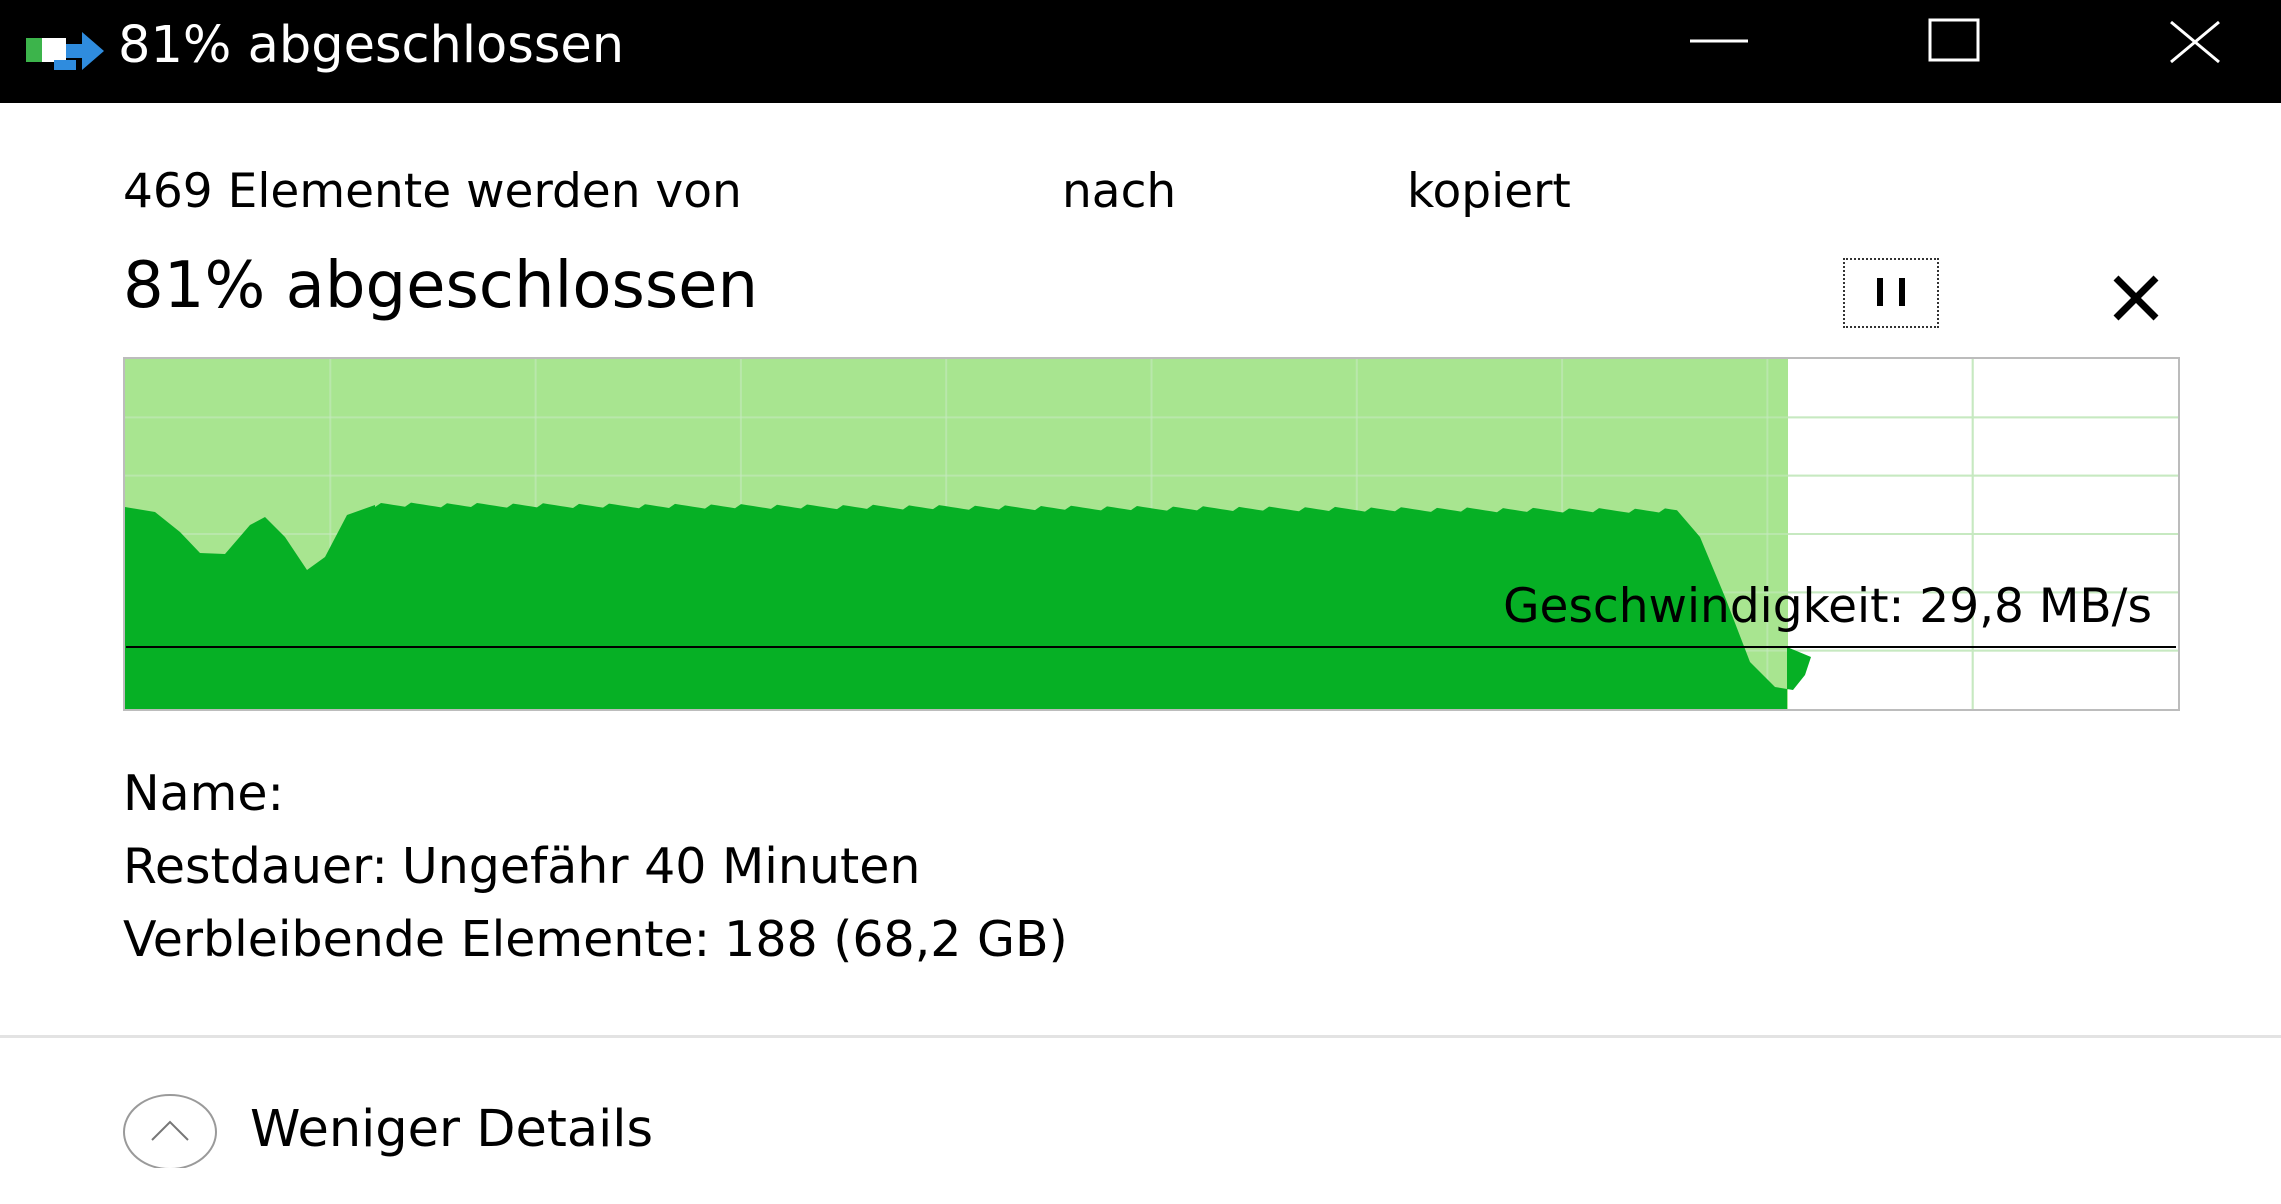 The height and width of the screenshot is (1204, 2281). I want to click on pause-icon, so click(1891, 292).